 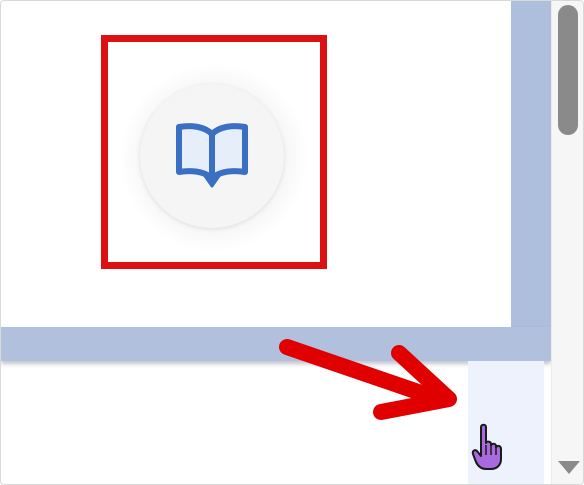 What do you see at coordinates (531, 181) in the screenshot?
I see `panel-shadow-right` at bounding box center [531, 181].